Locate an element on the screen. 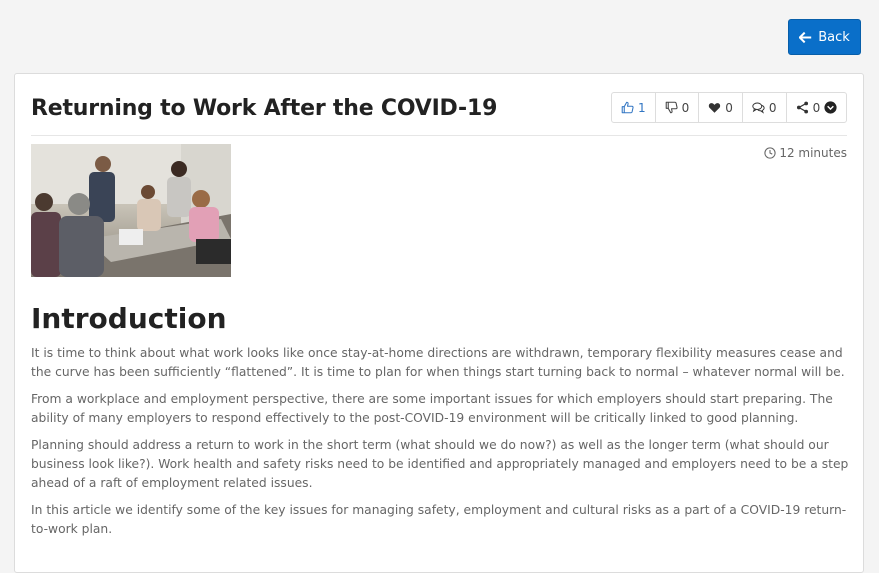 This screenshot has height=573, width=879. share-button: 0 is located at coordinates (817, 107).